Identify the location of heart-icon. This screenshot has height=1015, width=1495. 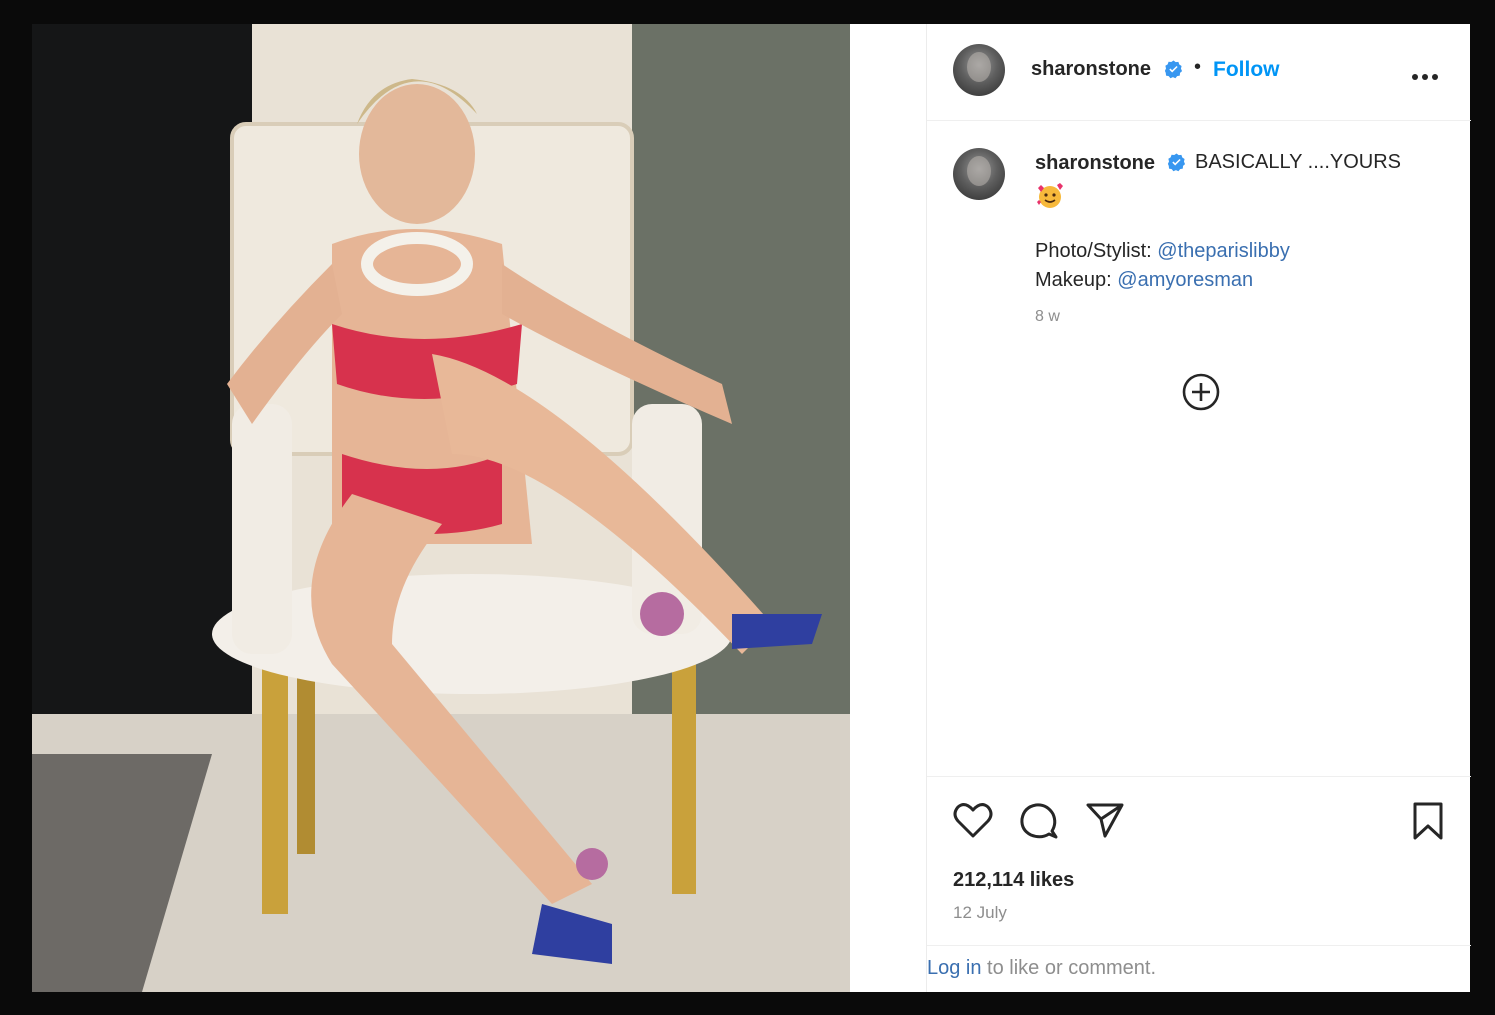
(973, 822).